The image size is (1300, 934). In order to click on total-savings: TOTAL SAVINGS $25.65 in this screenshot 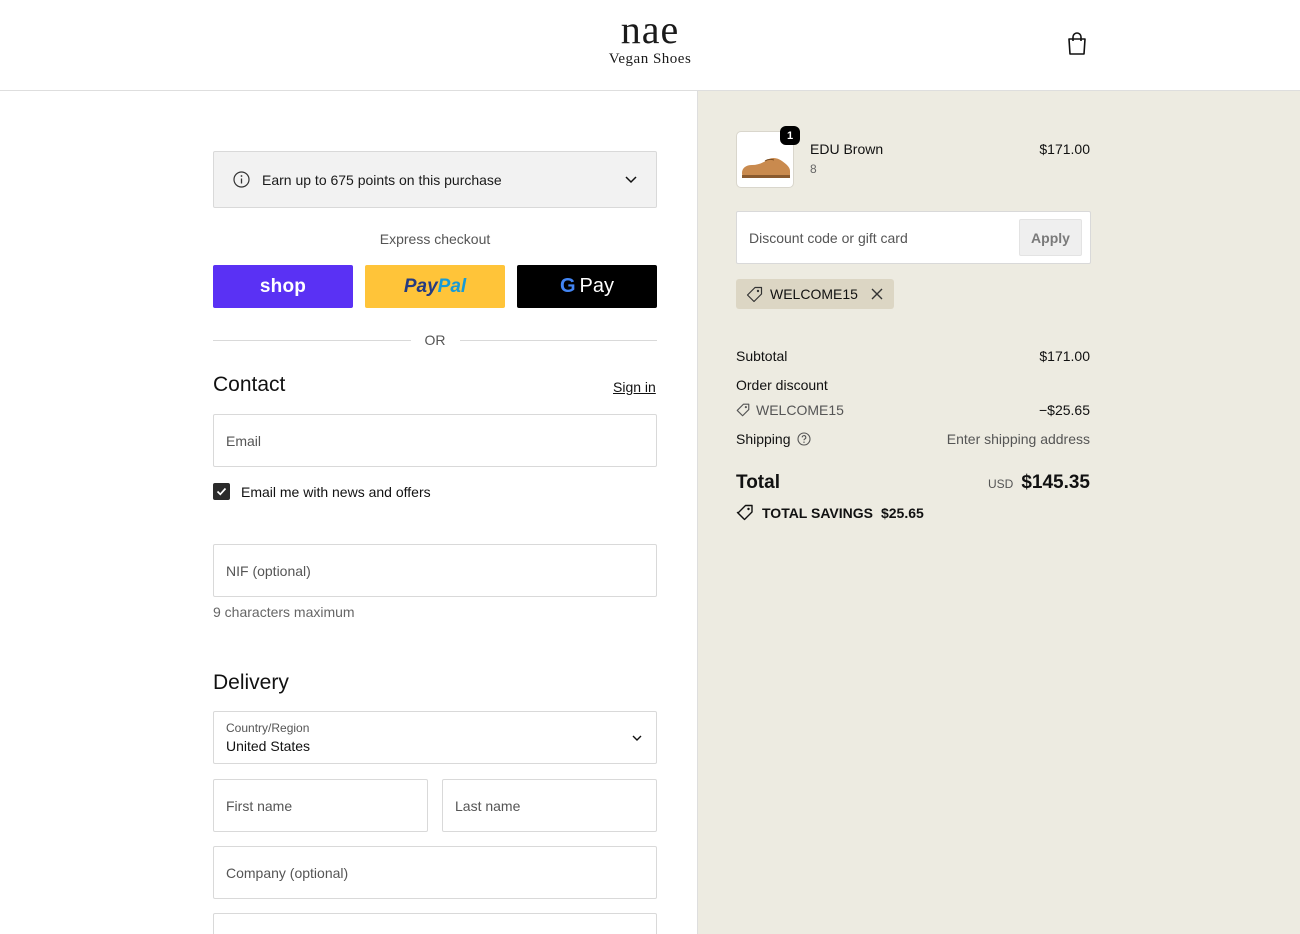, I will do `click(830, 512)`.